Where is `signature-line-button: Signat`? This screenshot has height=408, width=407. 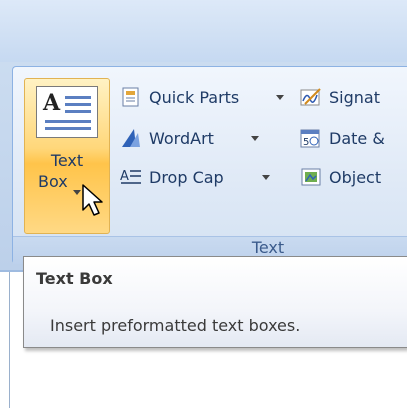 signature-line-button: Signat is located at coordinates (340, 97).